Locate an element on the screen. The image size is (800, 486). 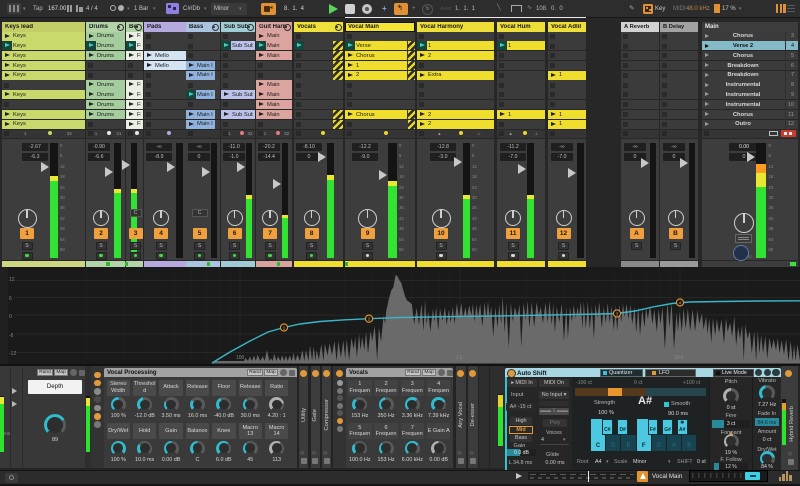
svg-text: 1 k is located at coordinates (459, 358).